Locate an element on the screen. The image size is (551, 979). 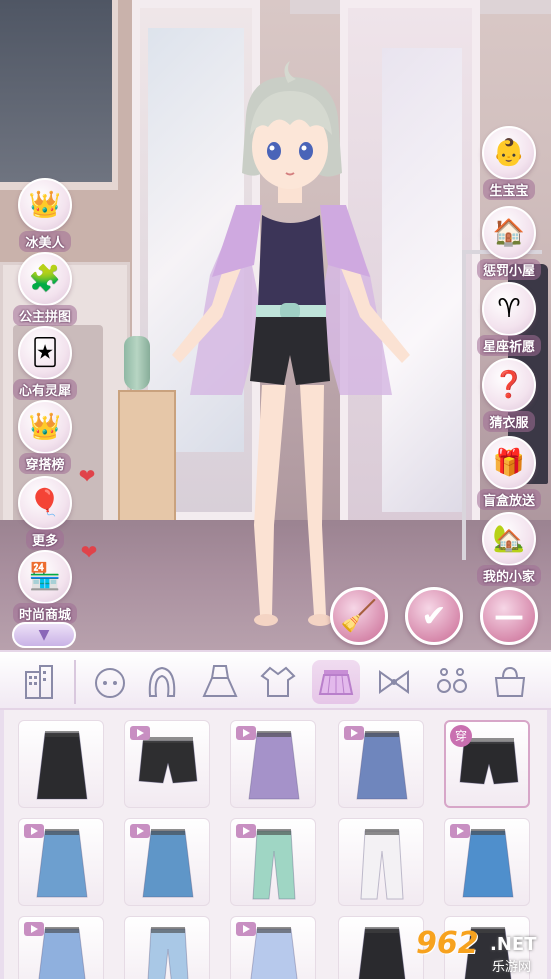
collapse-menu-button: ▼ is located at coordinates (44, 635).